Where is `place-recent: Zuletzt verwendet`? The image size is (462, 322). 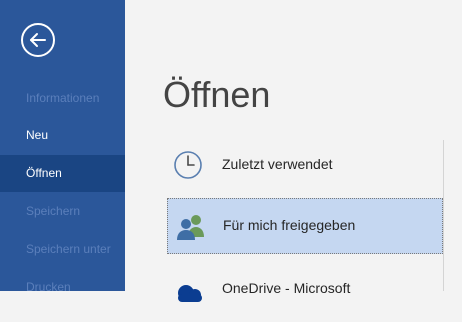
place-recent: Zuletzt verwendet is located at coordinates (305, 165).